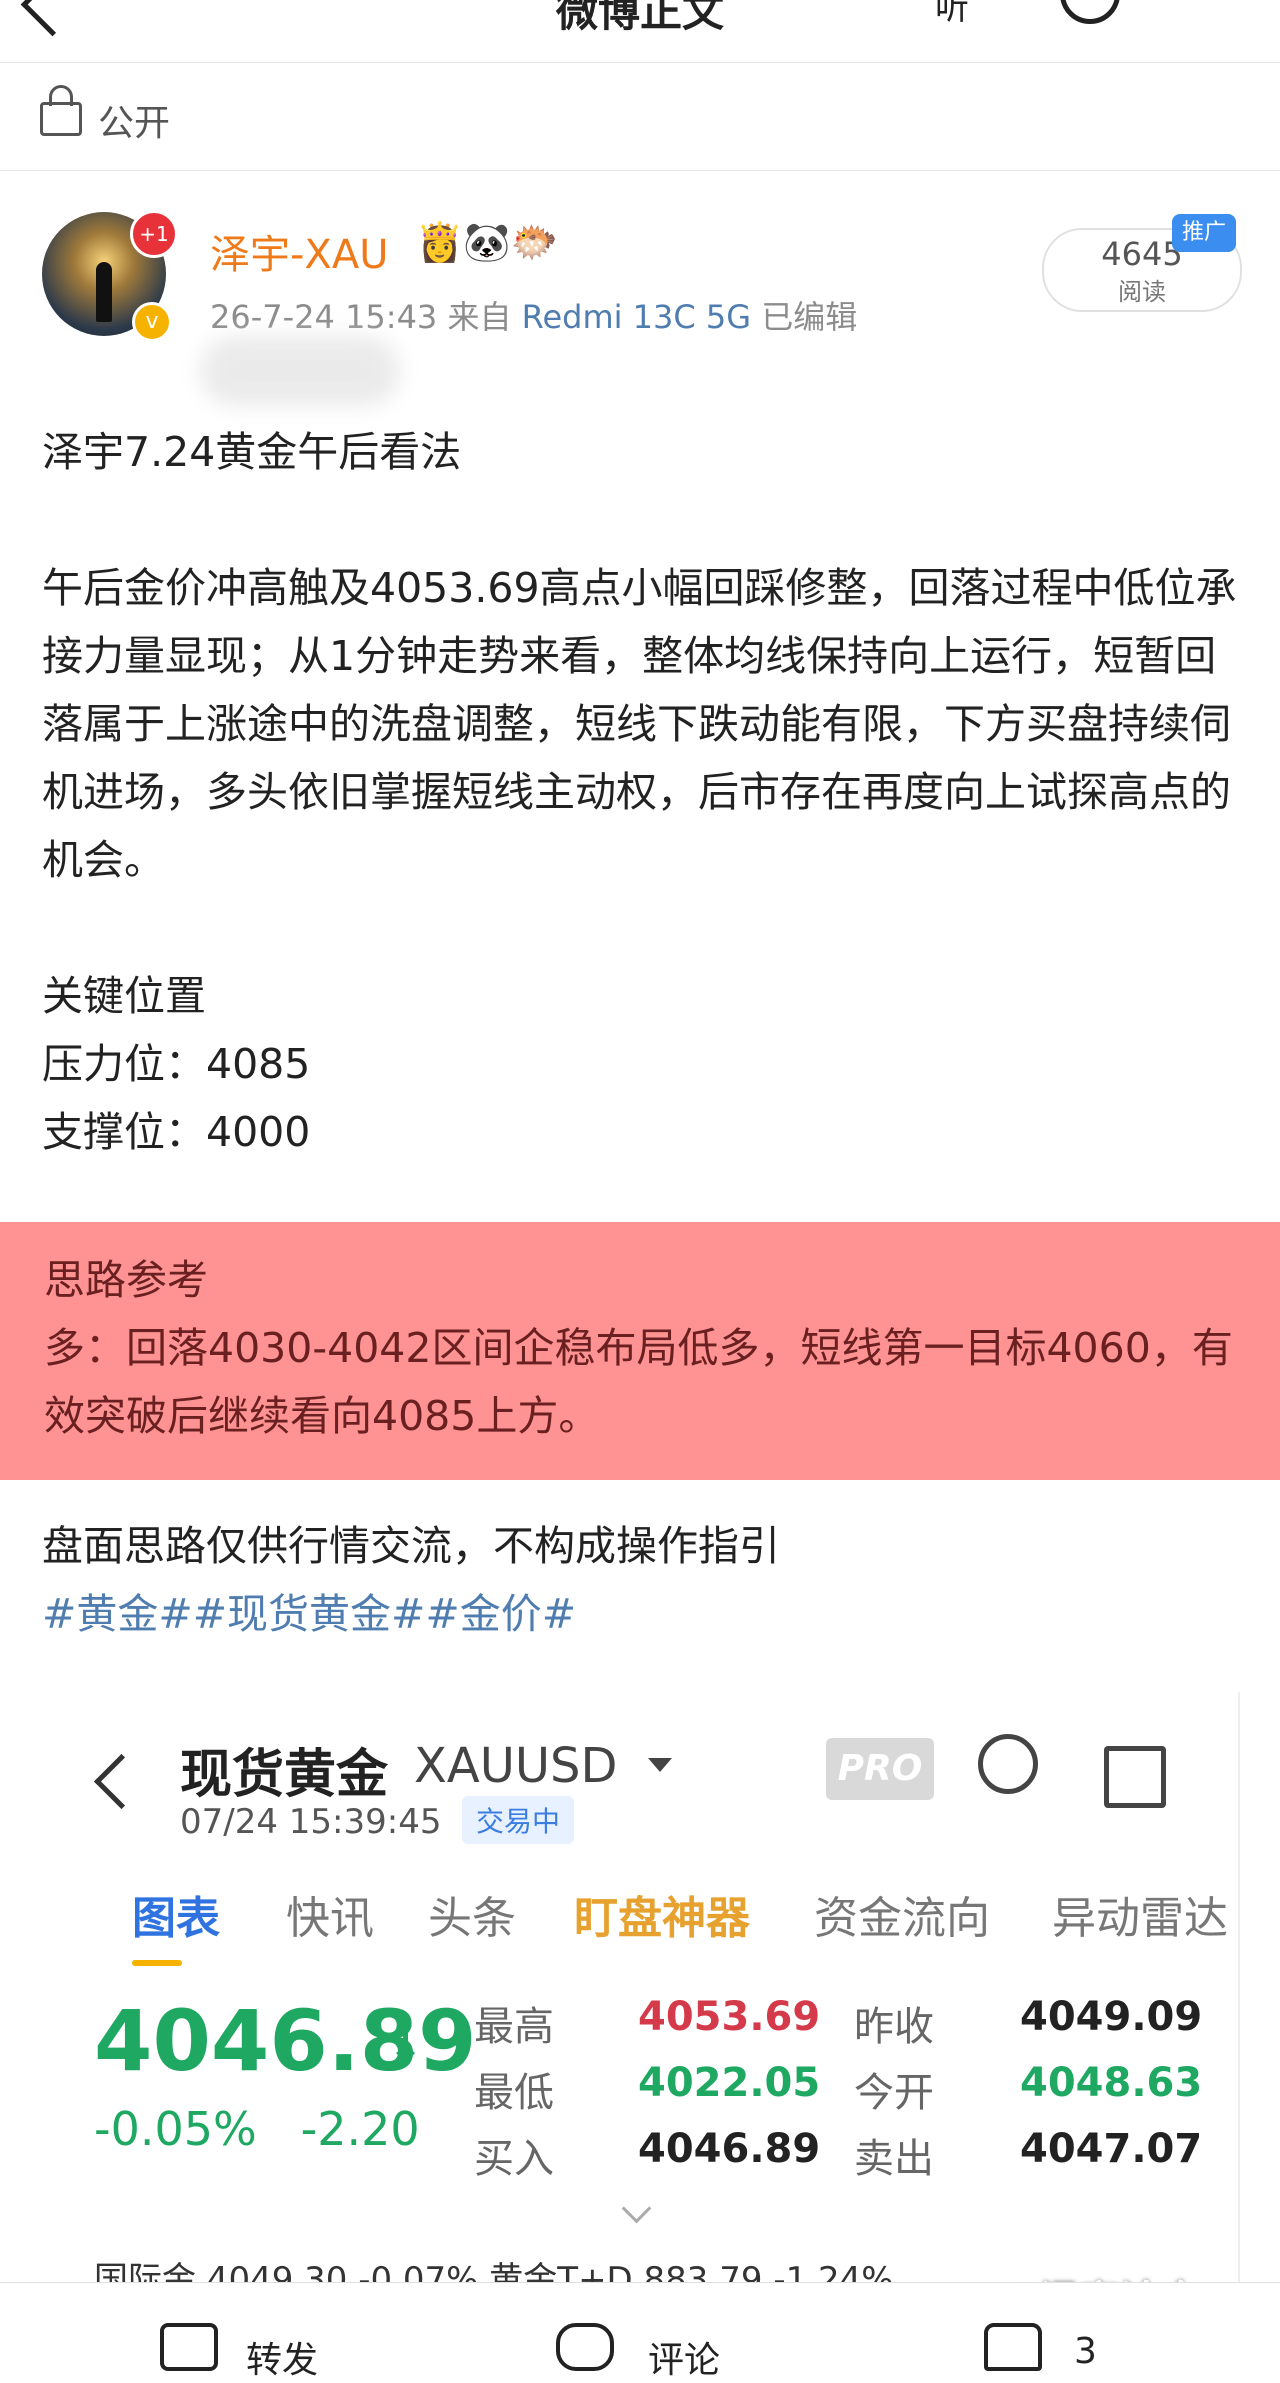 The image size is (1280, 2383). I want to click on embed-back-icon, so click(121, 1781).